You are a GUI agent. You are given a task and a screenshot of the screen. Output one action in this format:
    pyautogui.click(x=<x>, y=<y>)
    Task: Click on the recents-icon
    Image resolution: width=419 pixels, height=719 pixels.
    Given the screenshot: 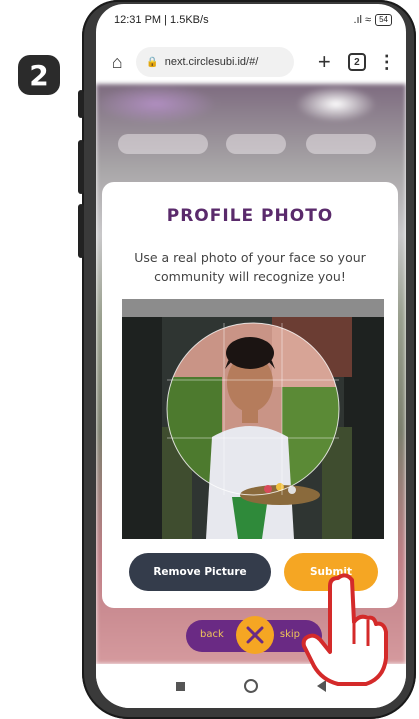 What is the action you would take?
    pyautogui.click(x=180, y=686)
    